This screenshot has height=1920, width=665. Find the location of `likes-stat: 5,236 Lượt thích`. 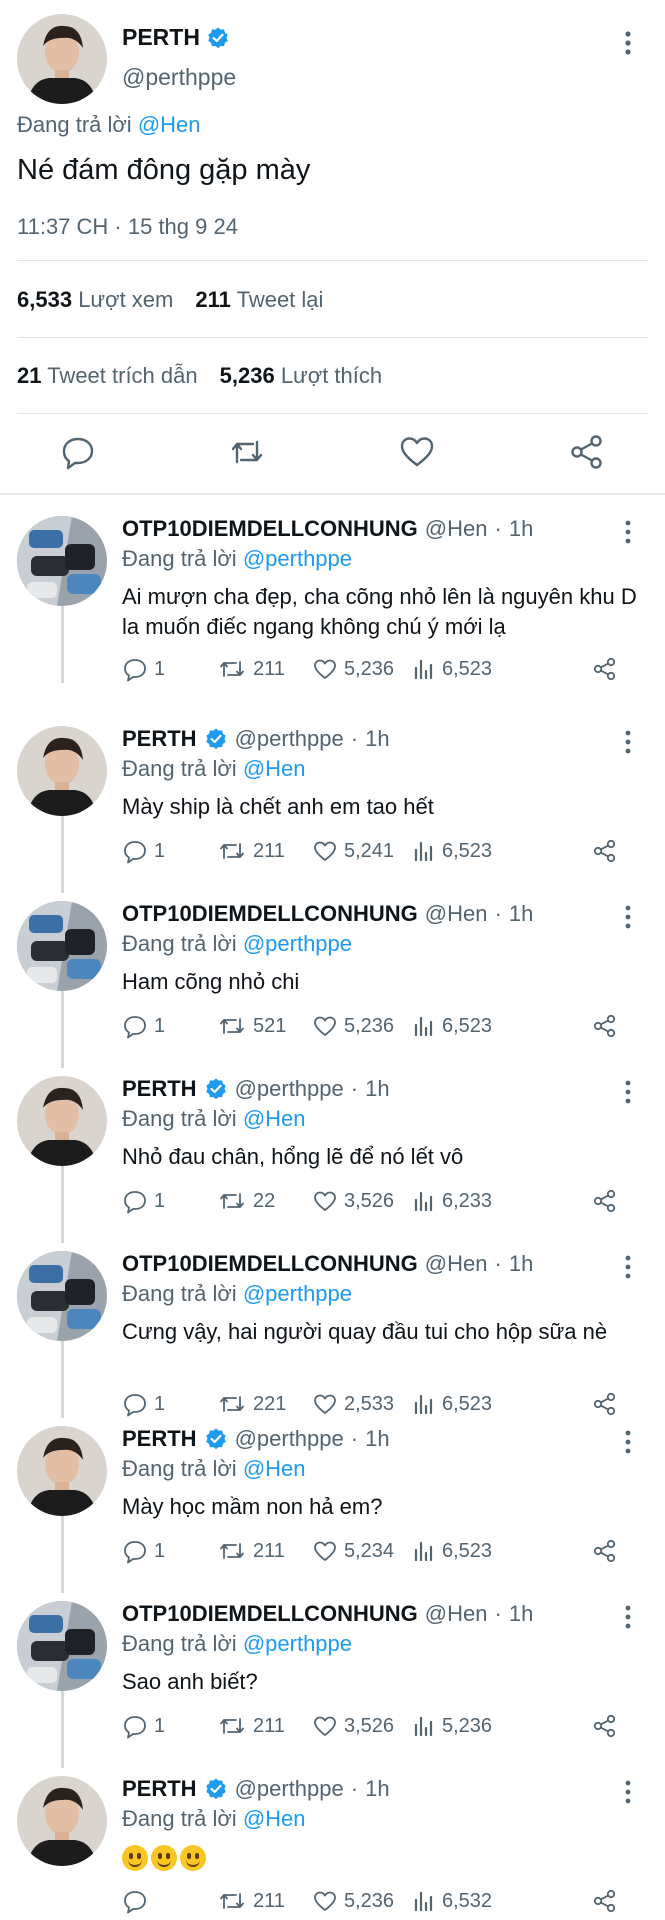

likes-stat: 5,236 Lượt thích is located at coordinates (301, 376).